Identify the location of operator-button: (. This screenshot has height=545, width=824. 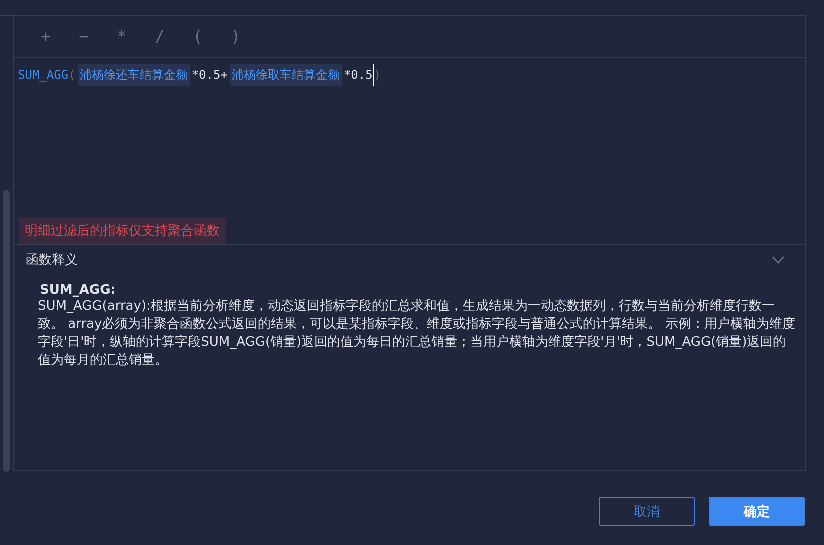
(198, 36).